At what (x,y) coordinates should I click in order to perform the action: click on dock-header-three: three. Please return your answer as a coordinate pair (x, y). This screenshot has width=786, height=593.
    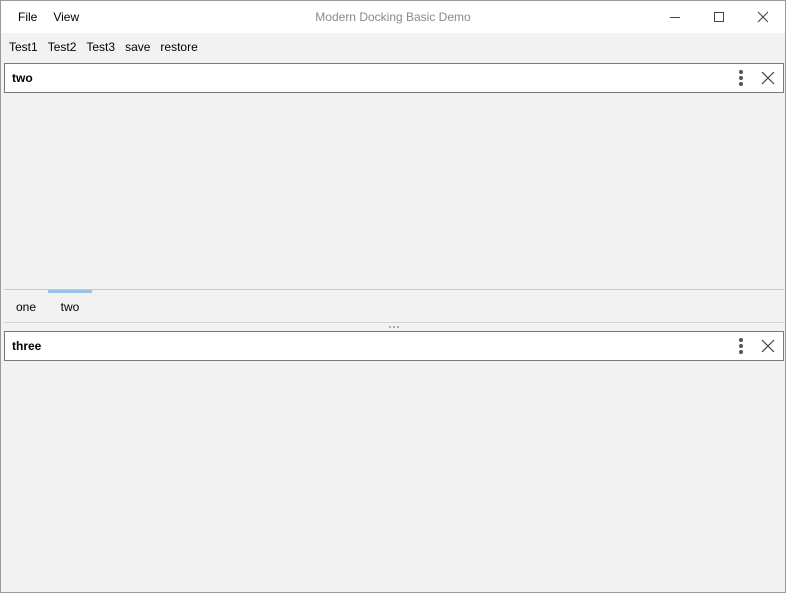
    Looking at the image, I should click on (394, 346).